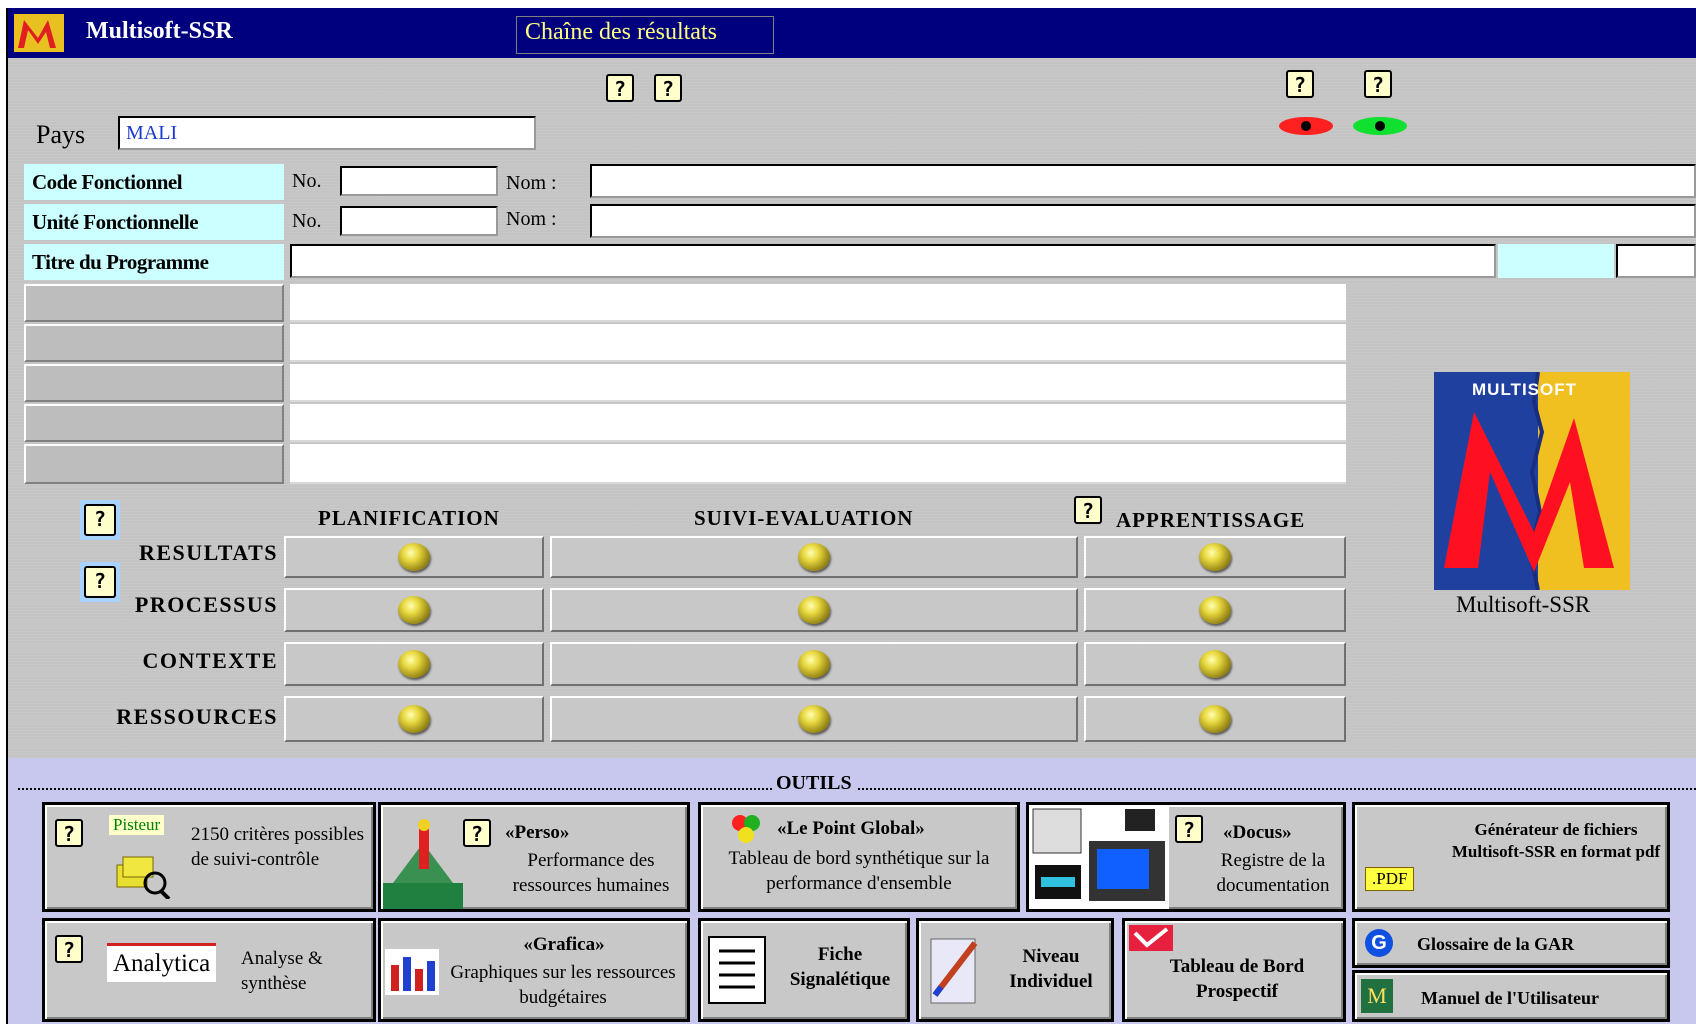 The height and width of the screenshot is (1024, 1696). What do you see at coordinates (1143, 221) in the screenshot?
I see `unite-nom-field` at bounding box center [1143, 221].